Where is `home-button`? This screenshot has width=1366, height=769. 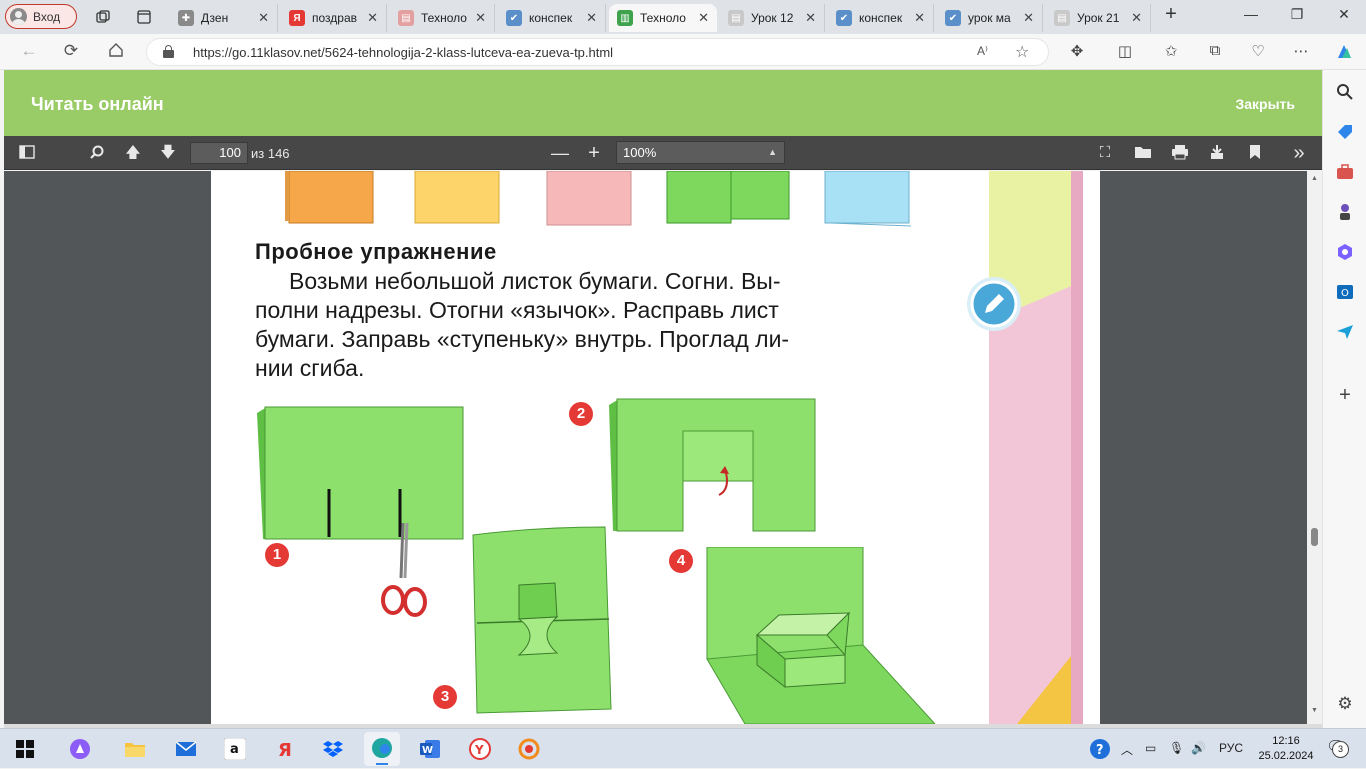 home-button is located at coordinates (116, 52).